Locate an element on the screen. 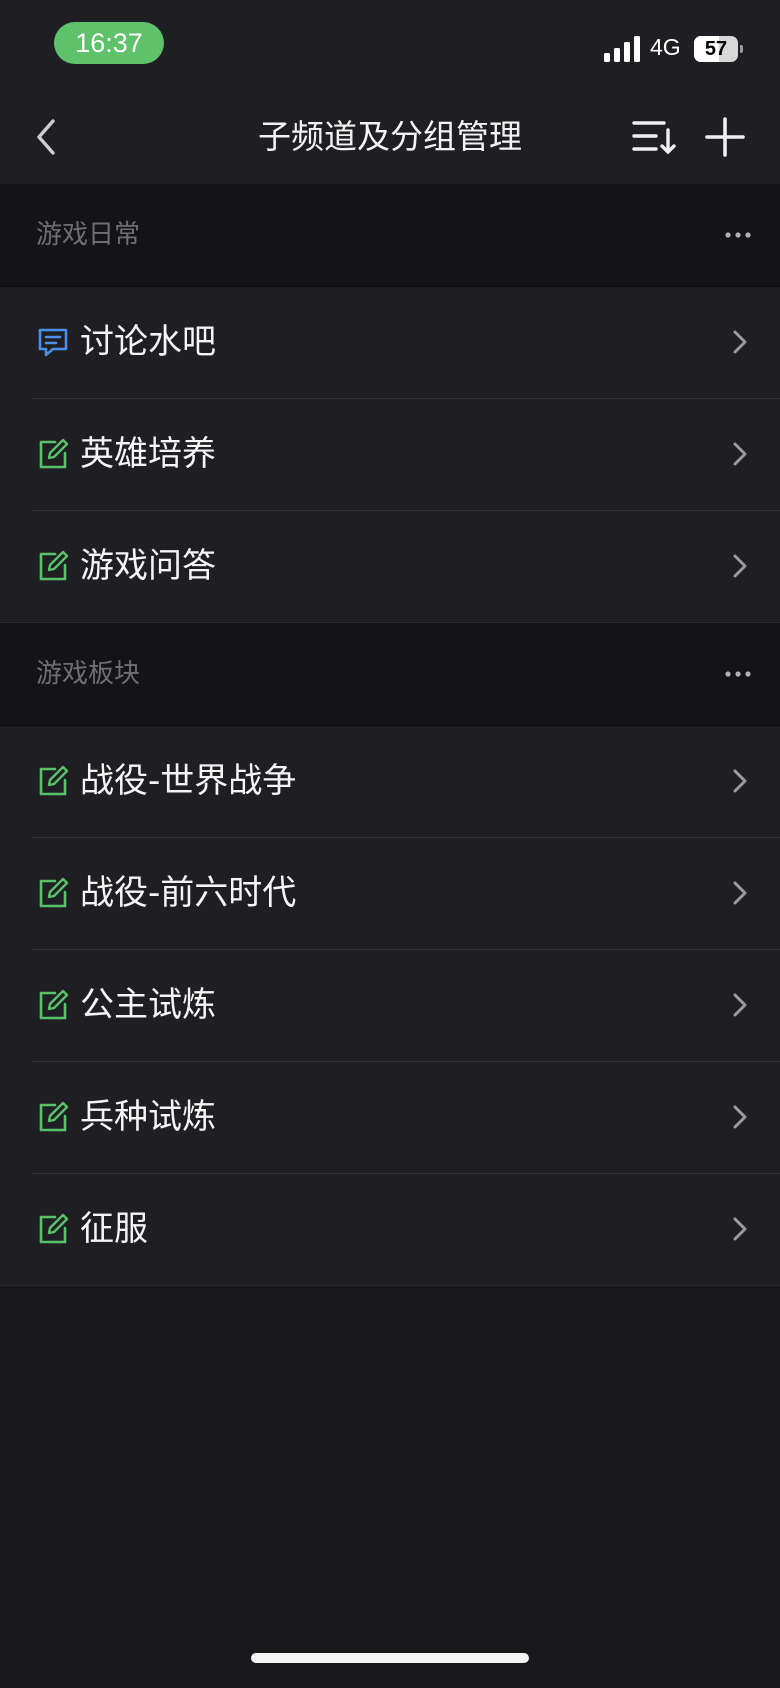 The width and height of the screenshot is (780, 1688). channel-item: 征服 is located at coordinates (390, 1230).